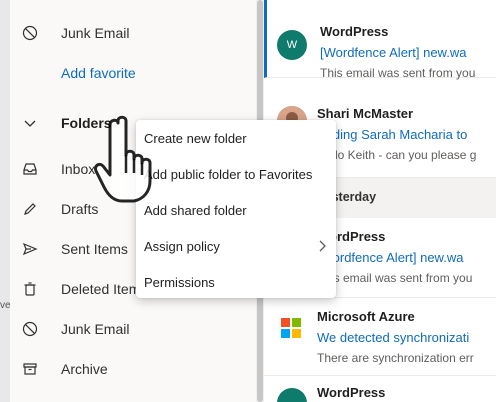  Describe the element at coordinates (94, 249) in the screenshot. I see `sidebar-item-label: Sent Items` at that location.